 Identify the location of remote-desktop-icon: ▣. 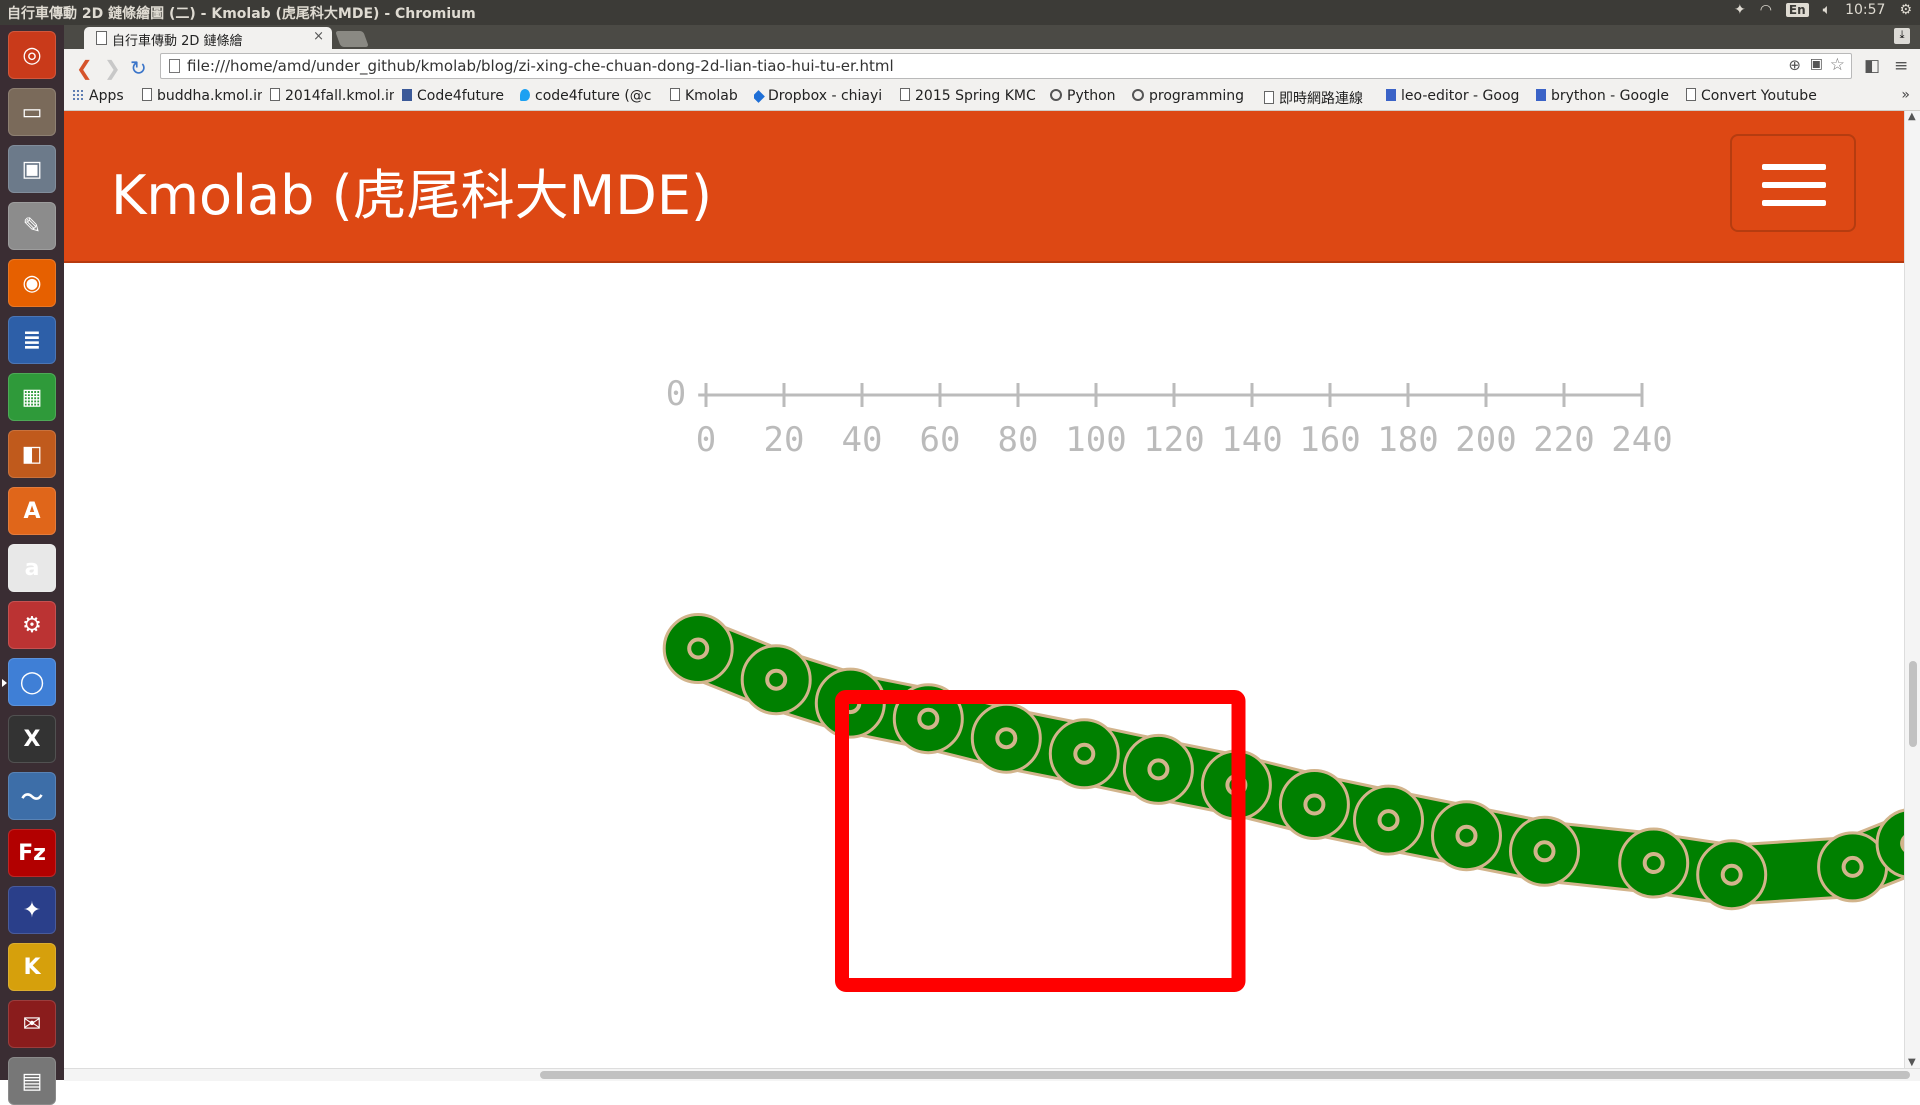
(32, 169).